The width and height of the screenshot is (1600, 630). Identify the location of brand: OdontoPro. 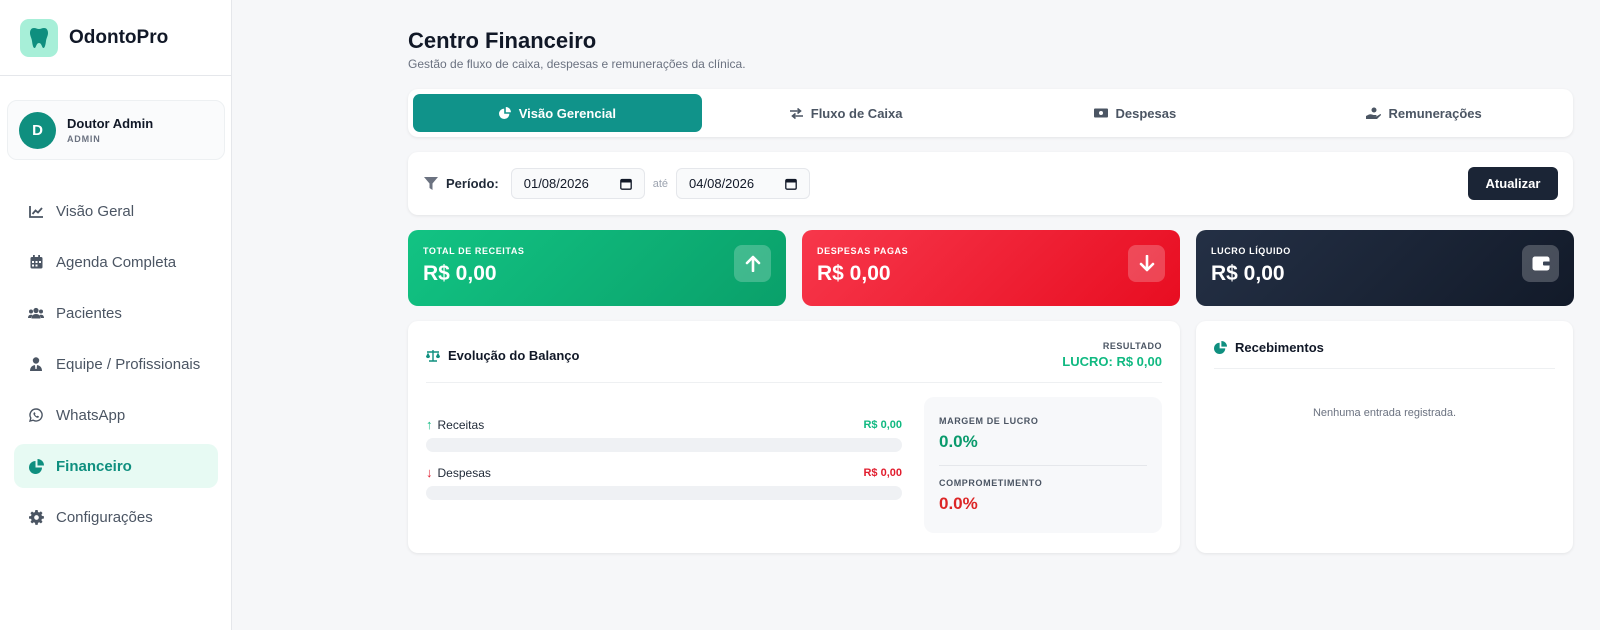
(115, 38).